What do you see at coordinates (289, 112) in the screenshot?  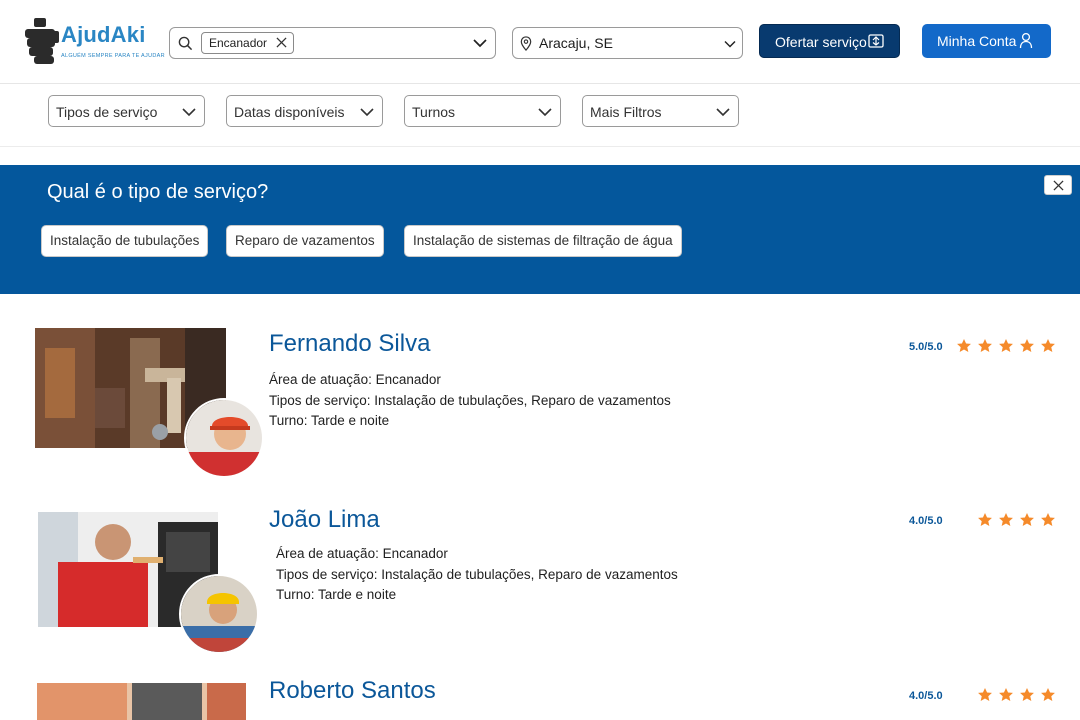 I see `filter-label: Datas disponíveis` at bounding box center [289, 112].